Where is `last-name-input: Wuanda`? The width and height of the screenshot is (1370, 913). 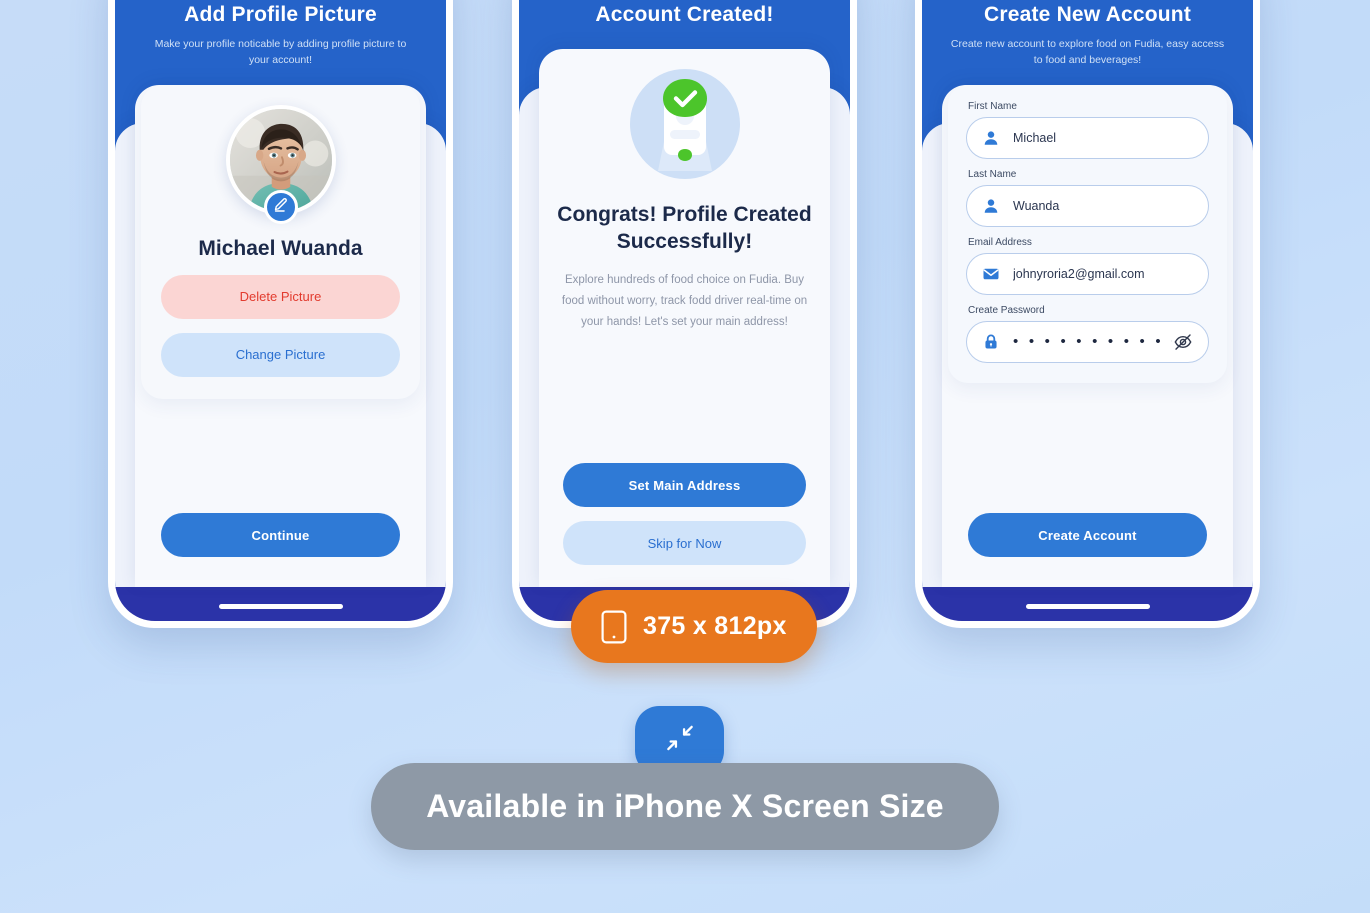
last-name-input: Wuanda is located at coordinates (1087, 205).